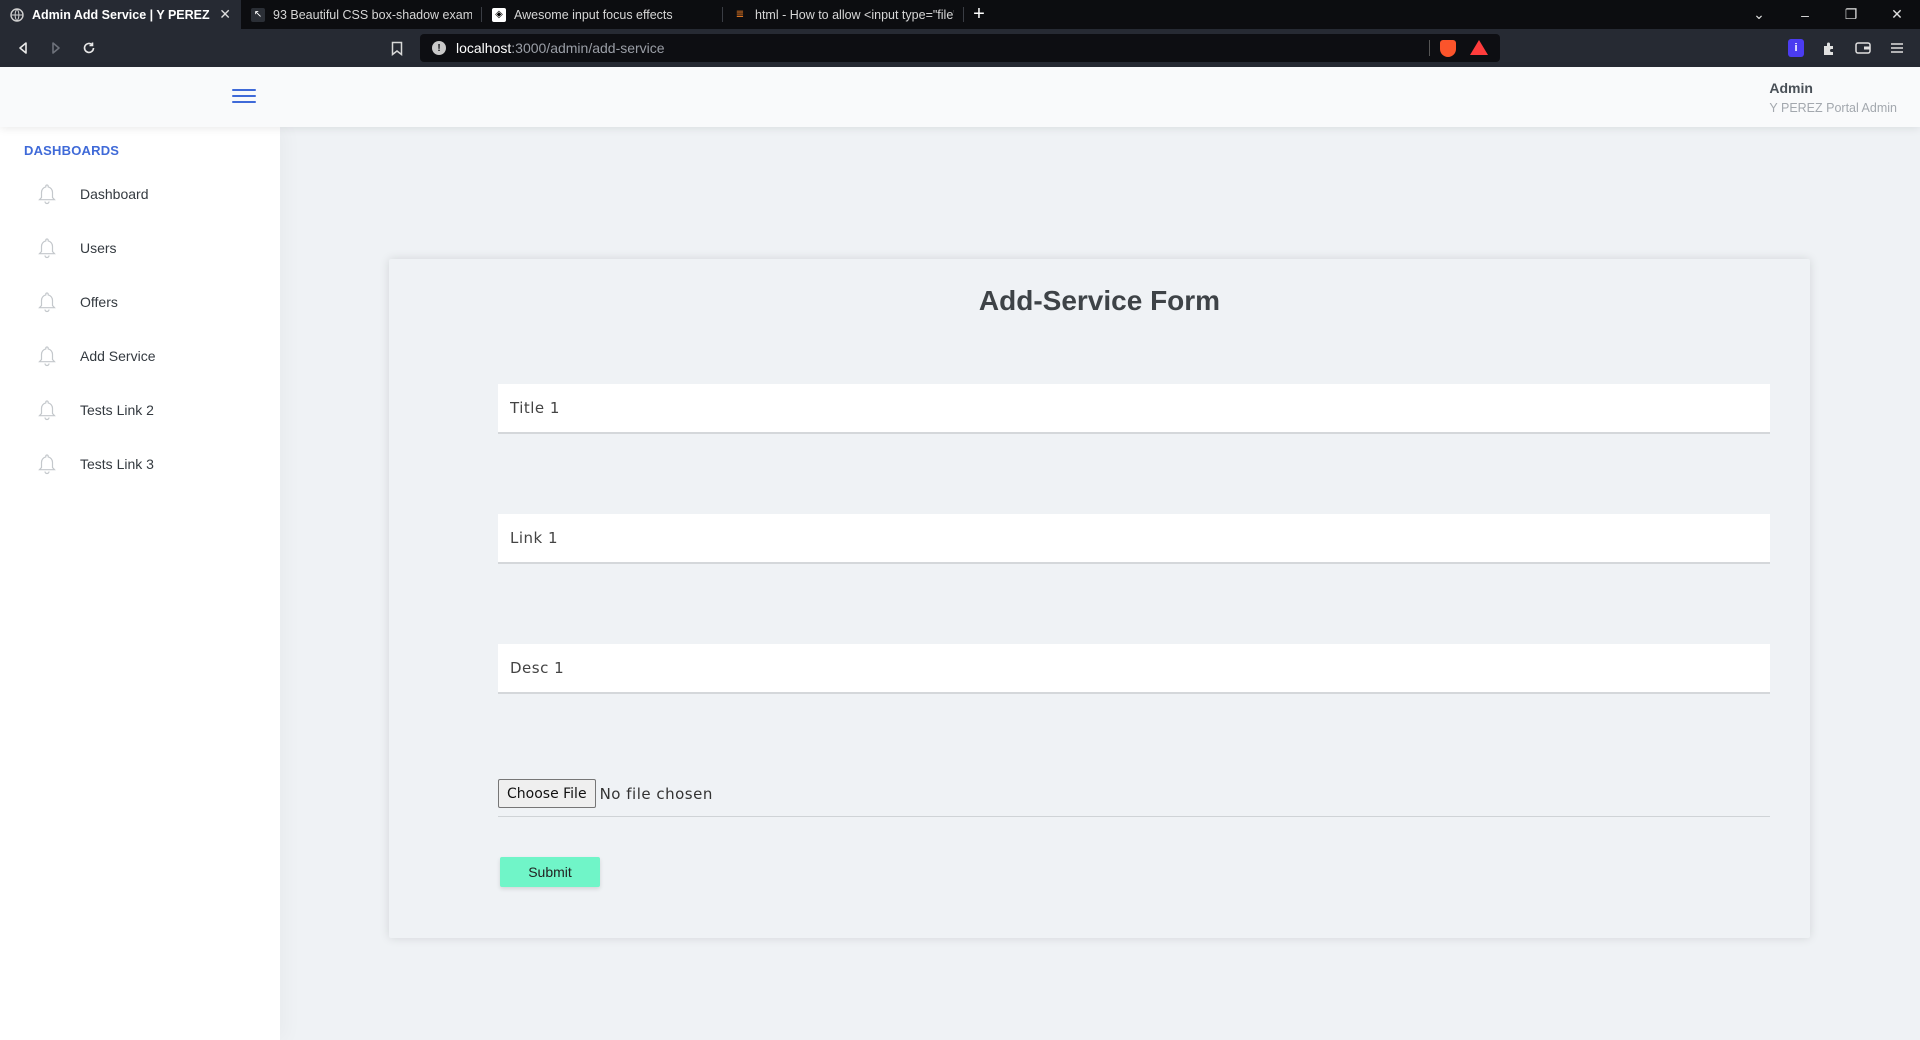  Describe the element at coordinates (1134, 669) in the screenshot. I see `desc-input` at that location.